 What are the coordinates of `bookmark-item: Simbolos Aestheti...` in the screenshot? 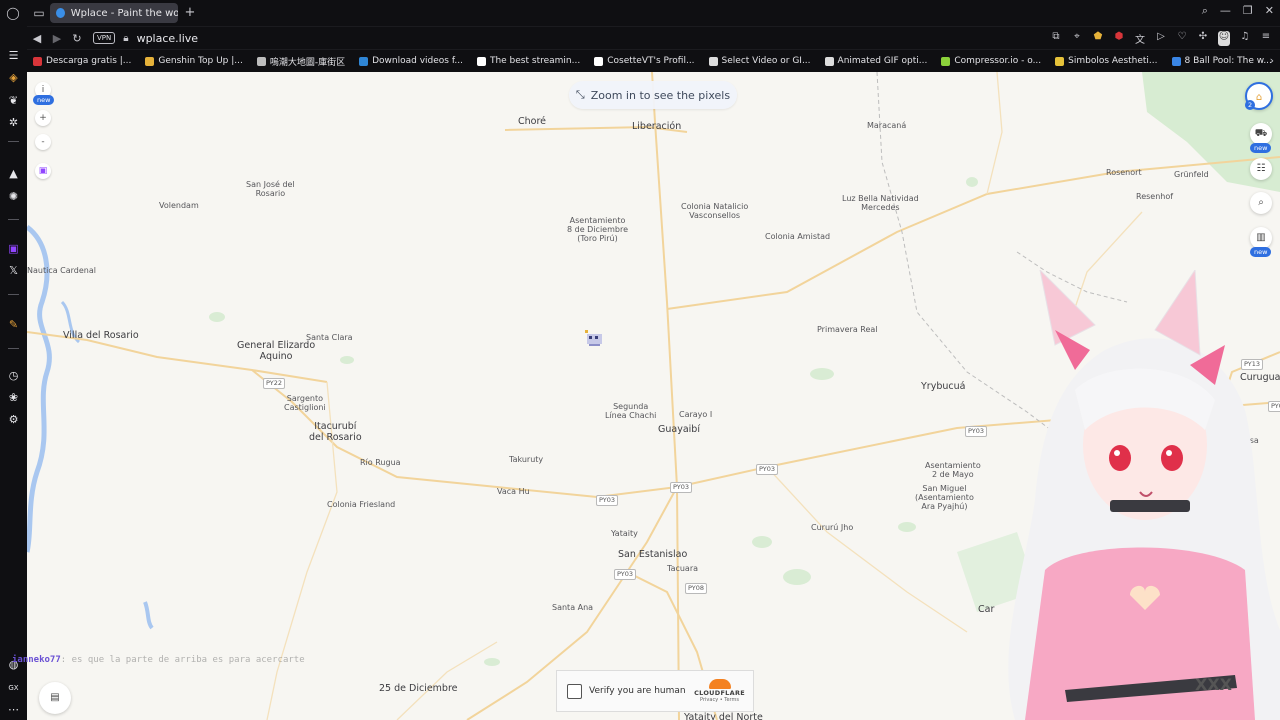 It's located at (1106, 61).